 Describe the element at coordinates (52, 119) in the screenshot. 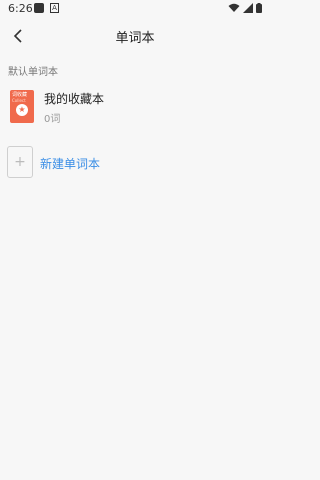

I see `book-word-count: 0词` at that location.